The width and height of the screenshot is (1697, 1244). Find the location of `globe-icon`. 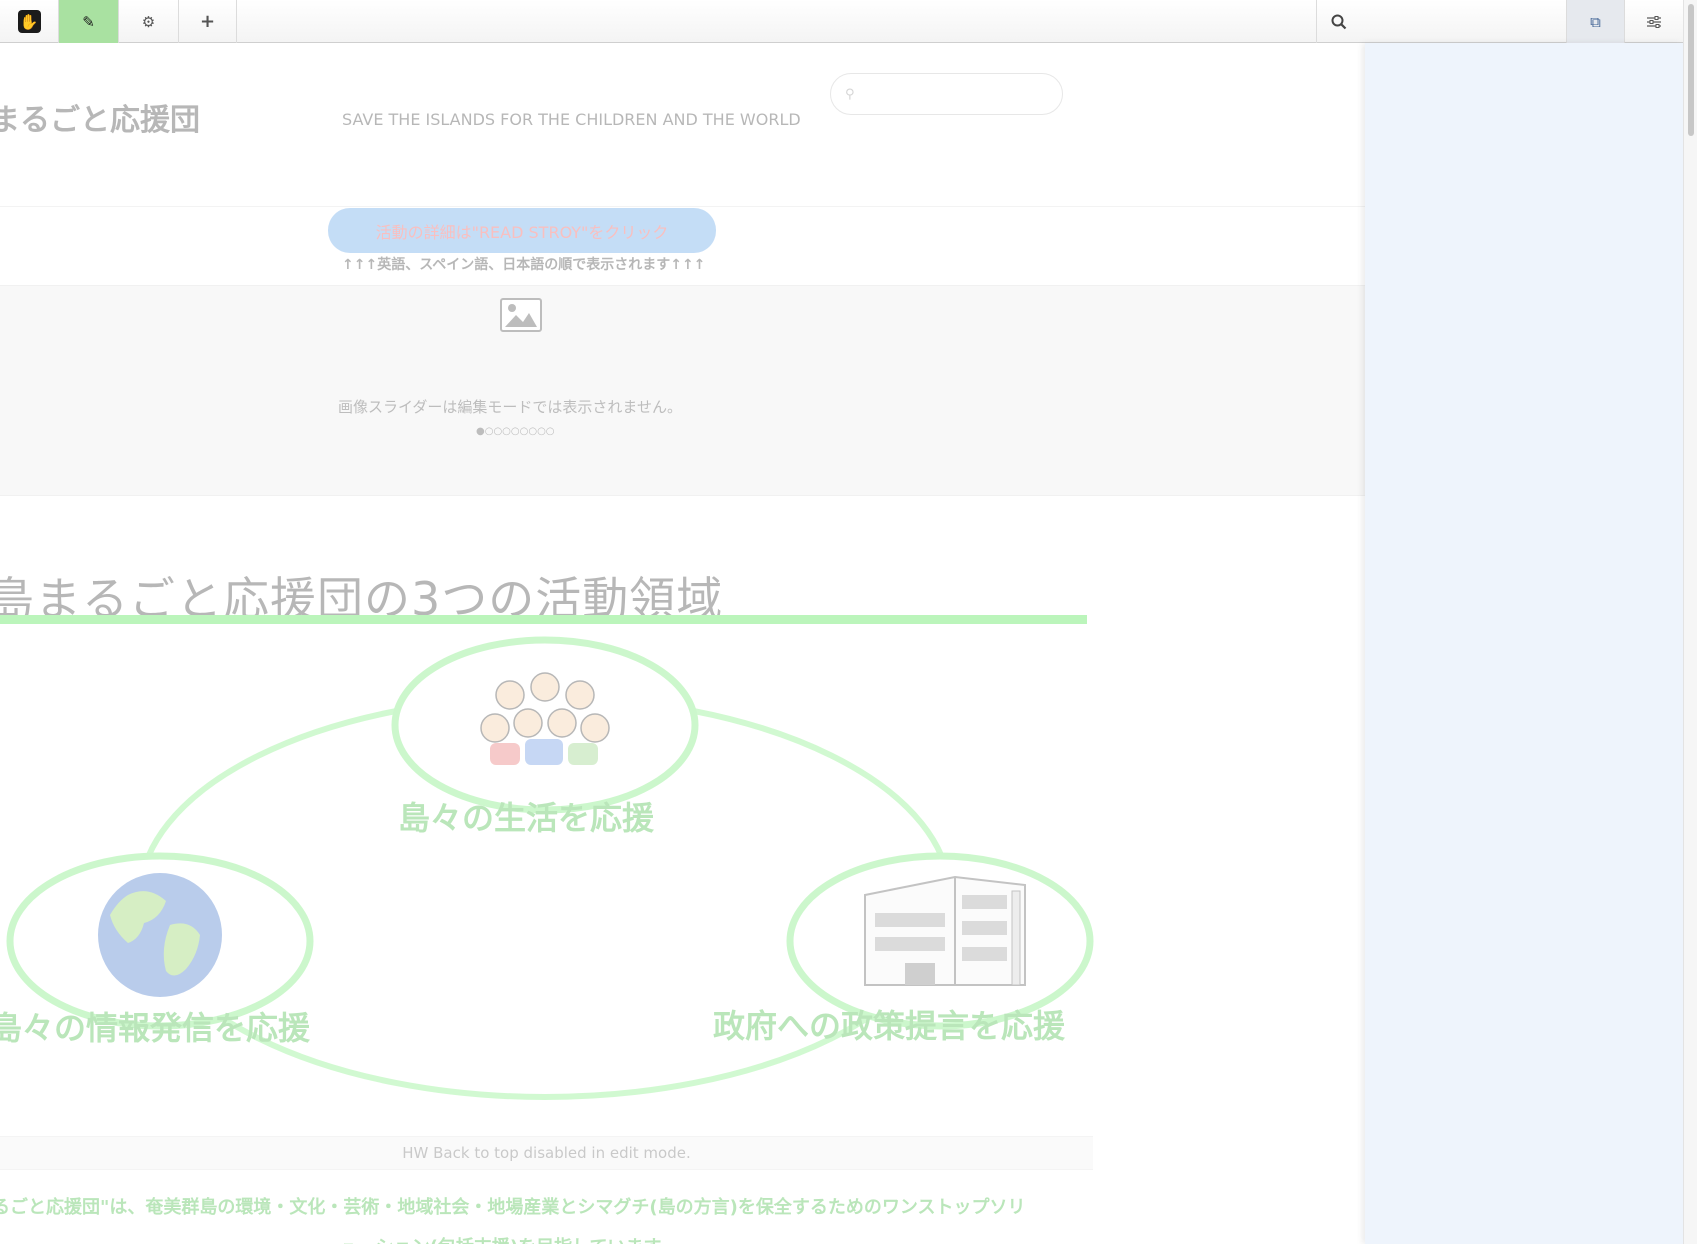

globe-icon is located at coordinates (160, 935).